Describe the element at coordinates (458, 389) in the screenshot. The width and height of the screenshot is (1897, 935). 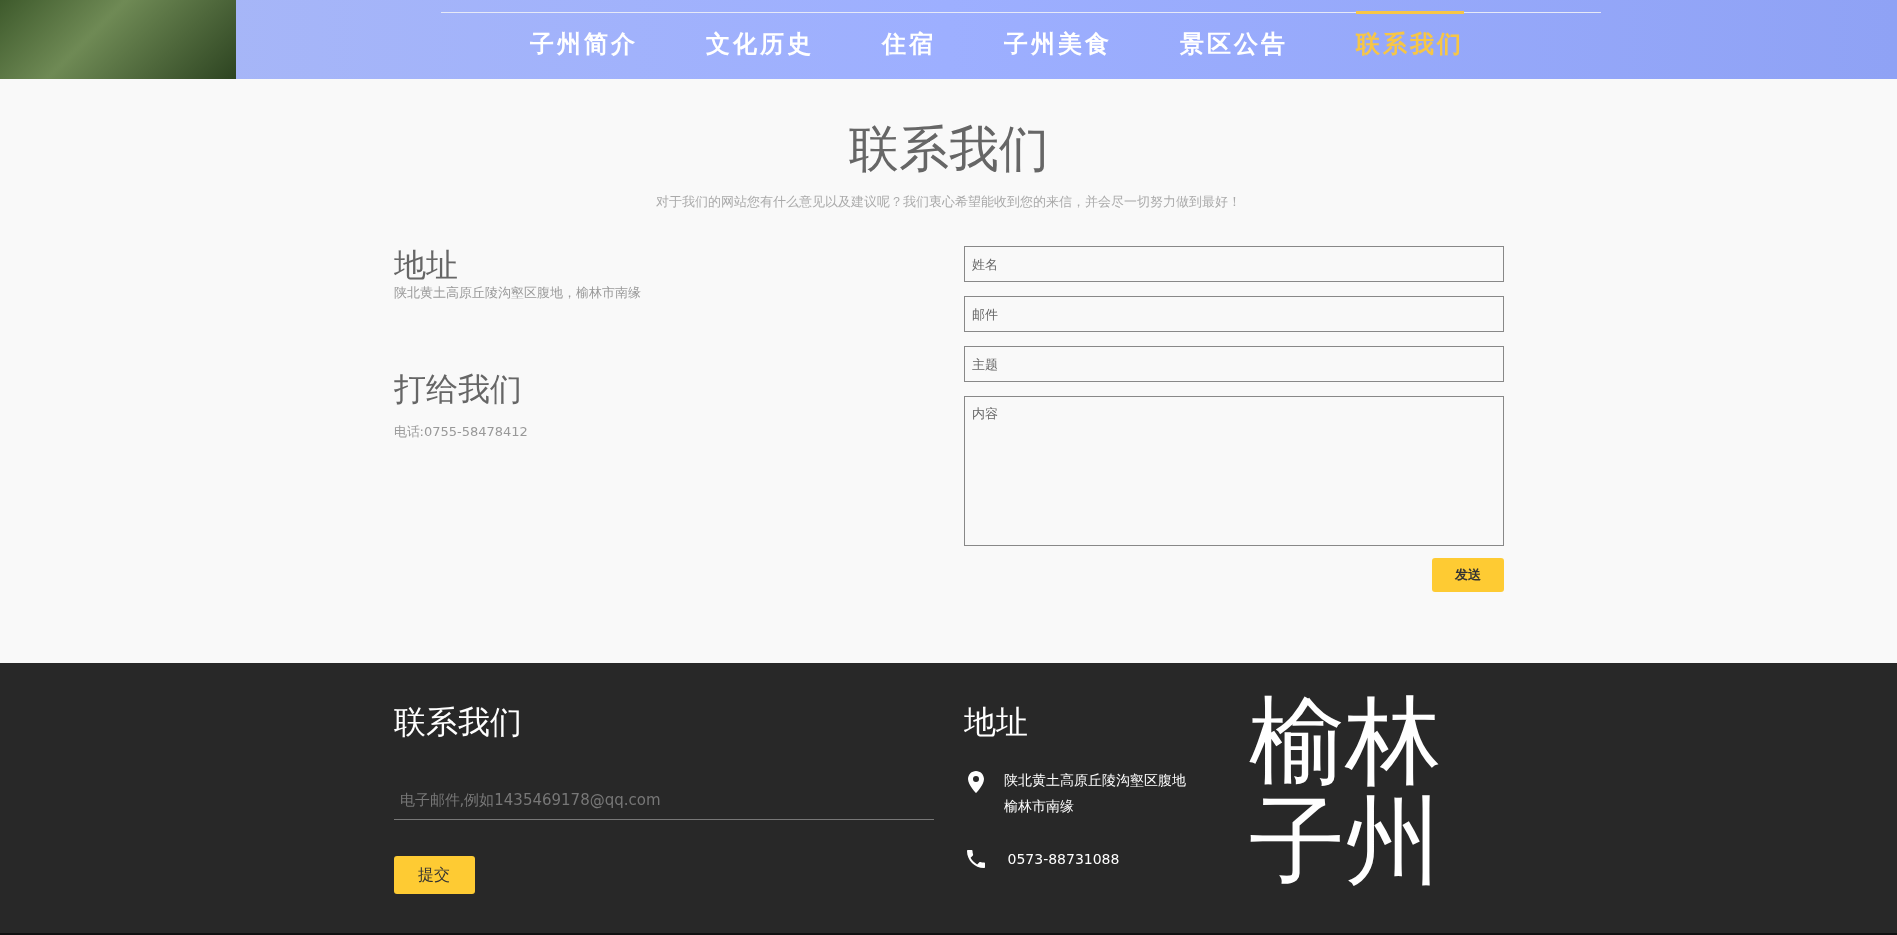
I see `phone-heading: 打给我们` at that location.